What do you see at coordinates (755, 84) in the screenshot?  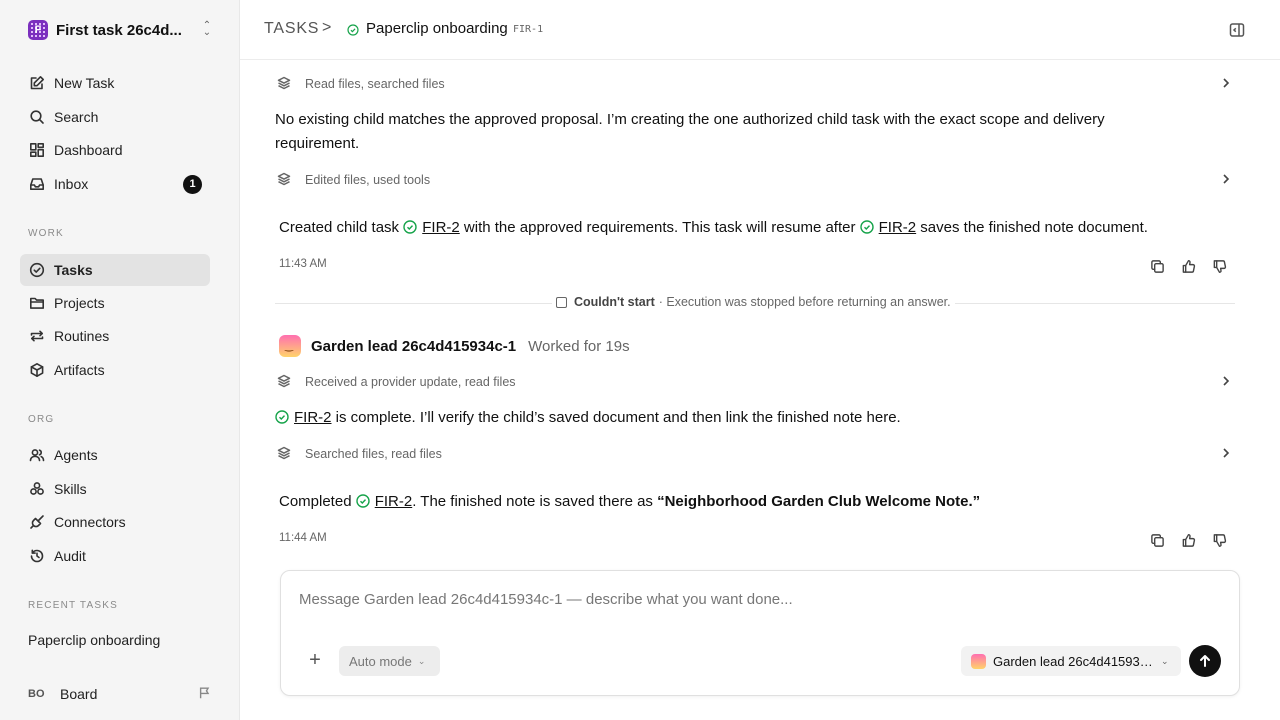 I see `activity-row: Read files, searched files` at bounding box center [755, 84].